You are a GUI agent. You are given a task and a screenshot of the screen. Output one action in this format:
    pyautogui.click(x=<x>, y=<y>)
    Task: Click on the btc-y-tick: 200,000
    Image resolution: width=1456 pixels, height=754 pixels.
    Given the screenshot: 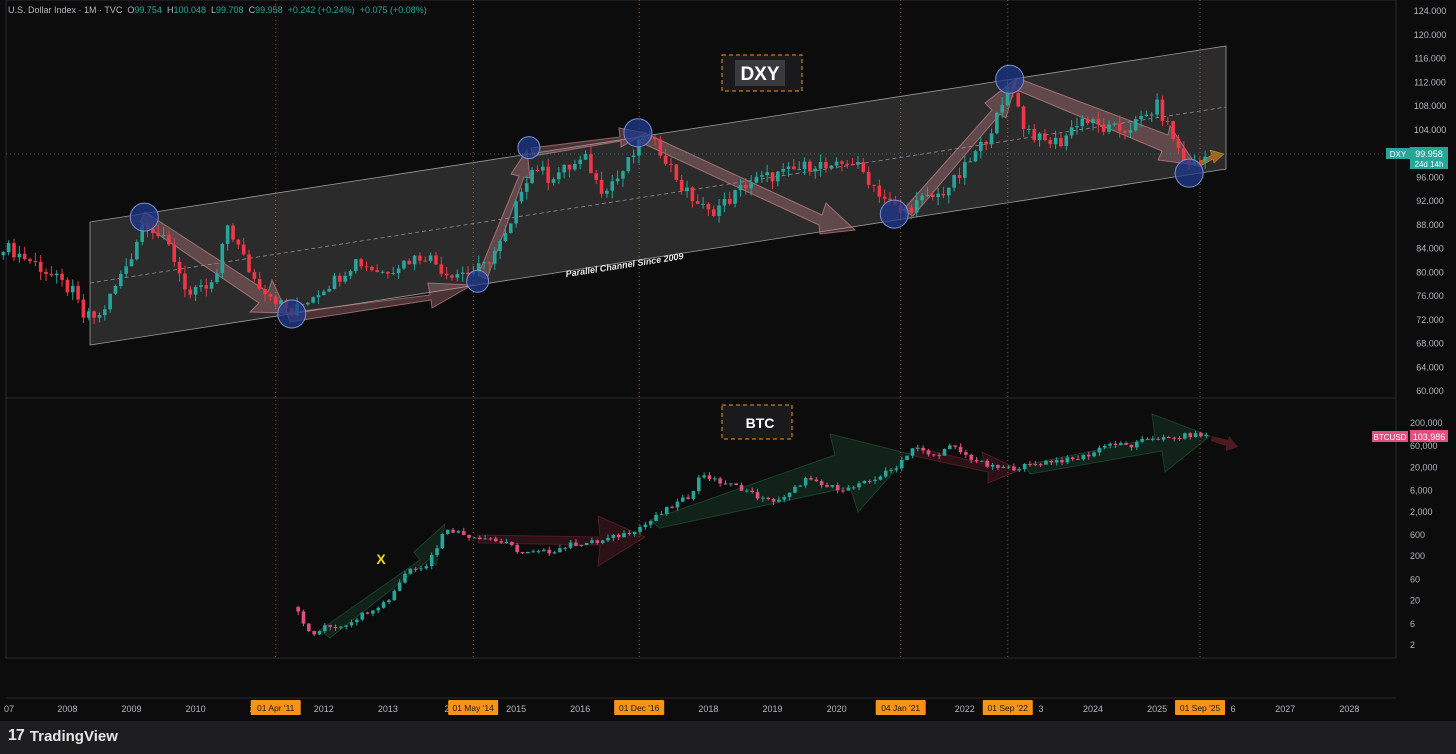 What is the action you would take?
    pyautogui.click(x=1426, y=423)
    